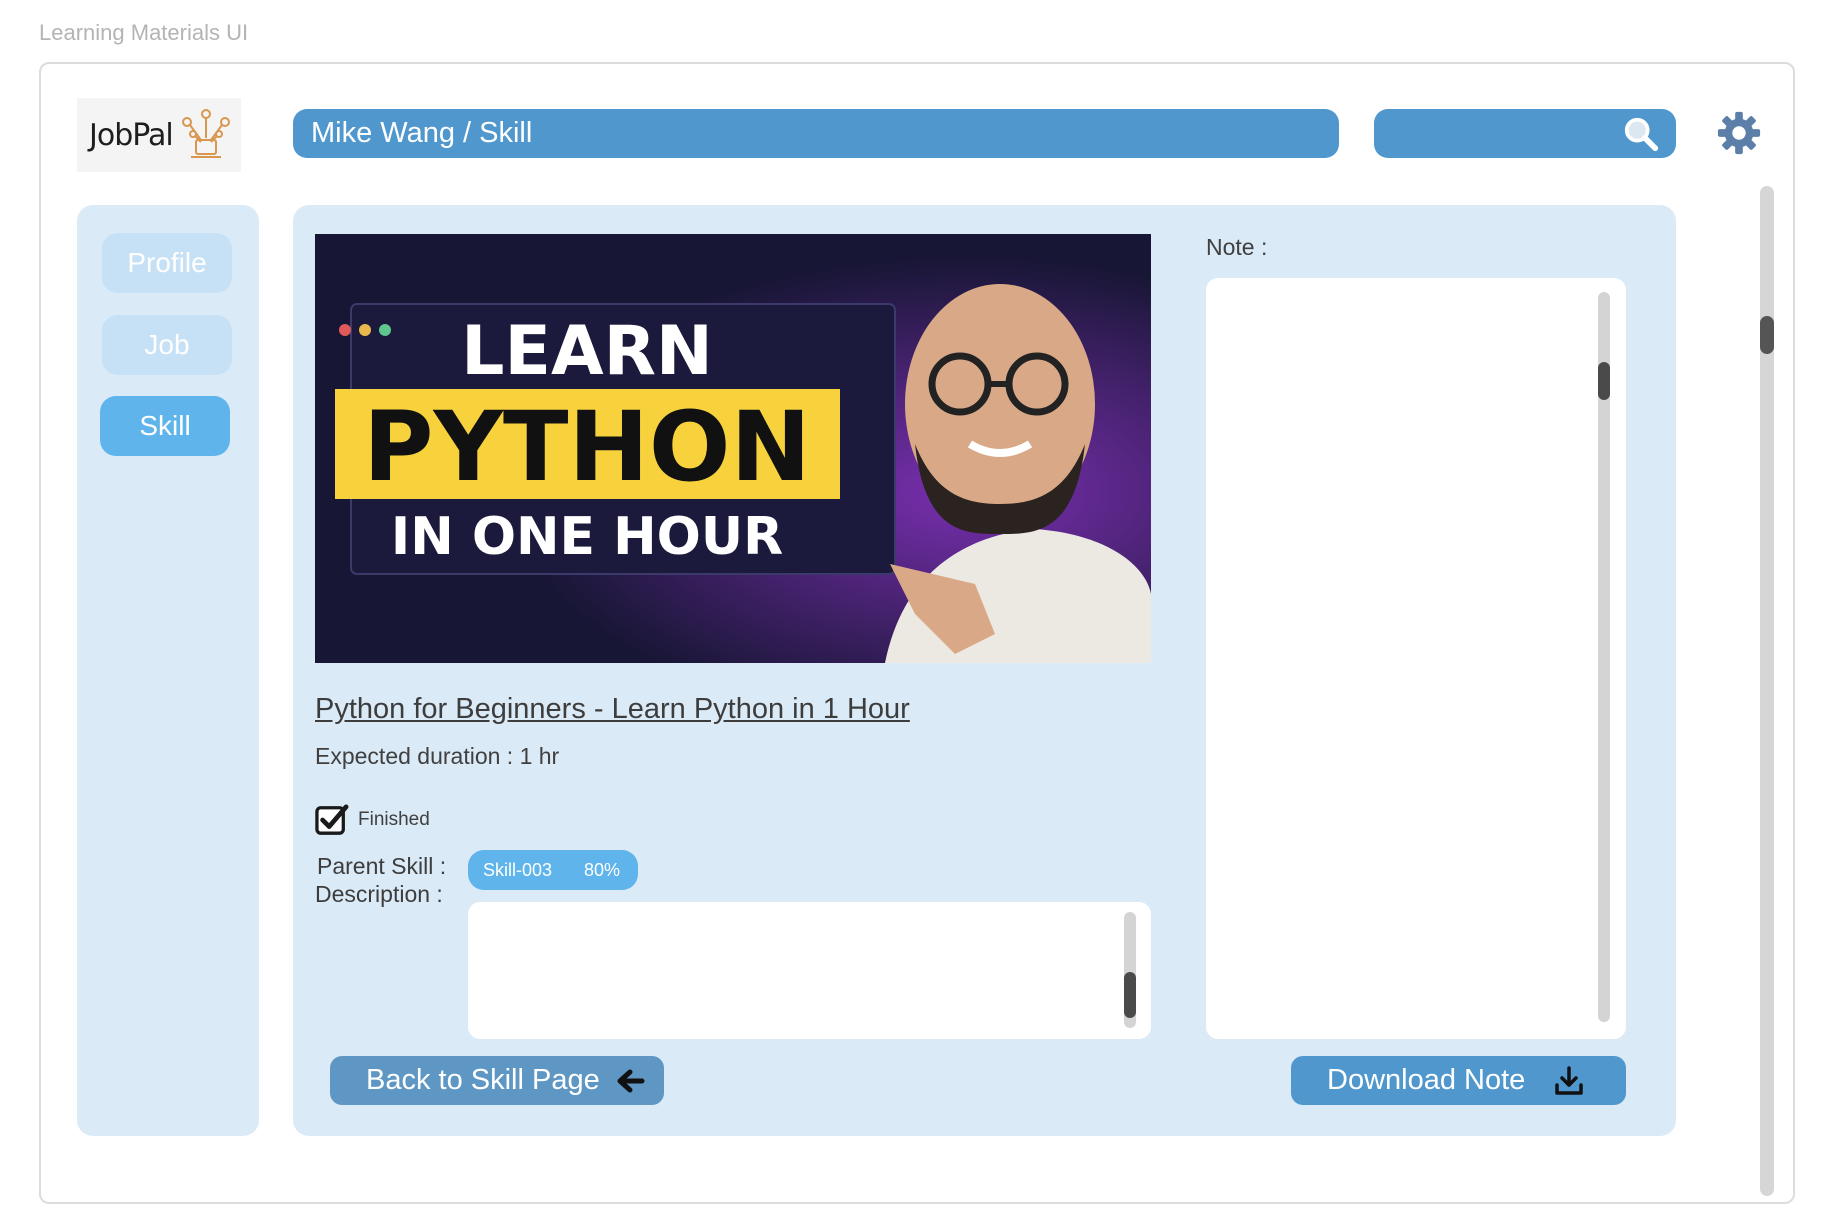 Image resolution: width=1824 pixels, height=1220 pixels. I want to click on arrow-left-icon, so click(631, 1080).